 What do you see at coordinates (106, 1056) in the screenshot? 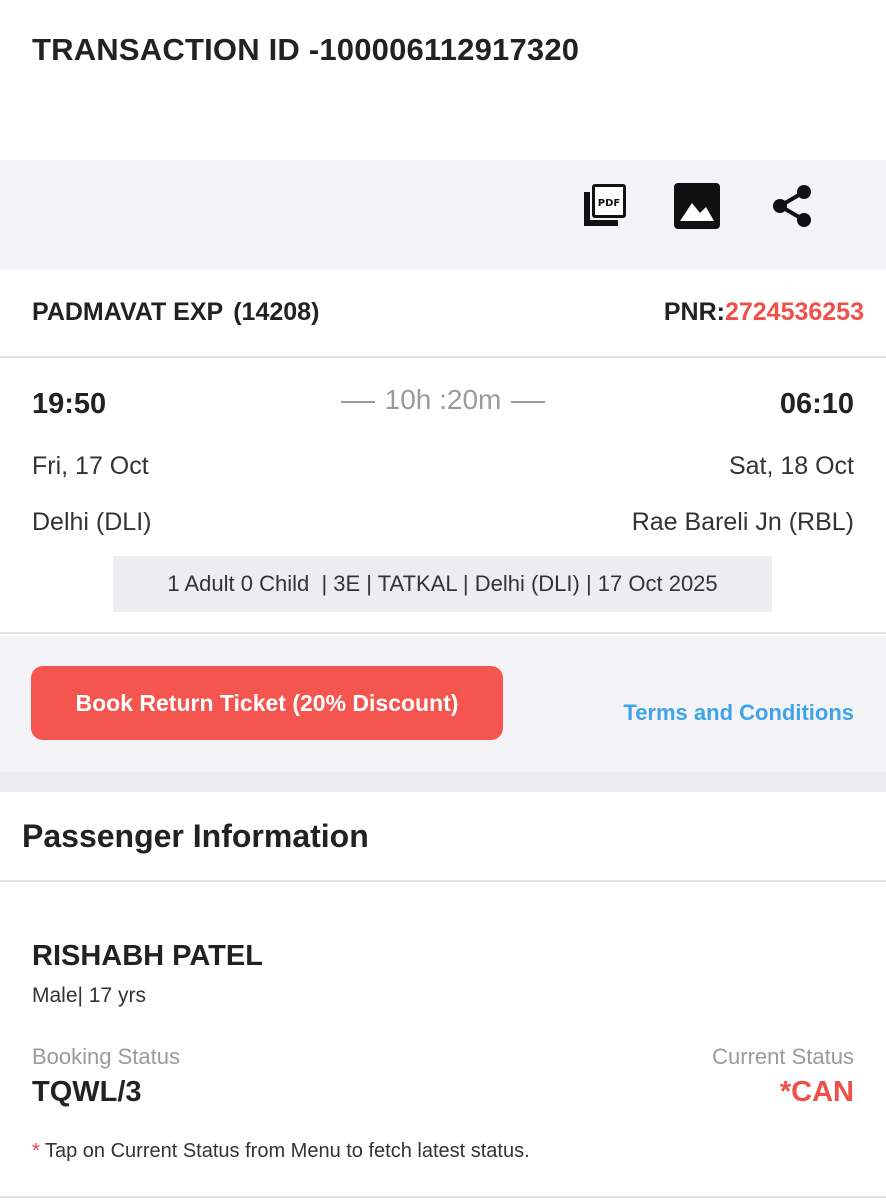
I see `booking-status-label: Booking Status` at bounding box center [106, 1056].